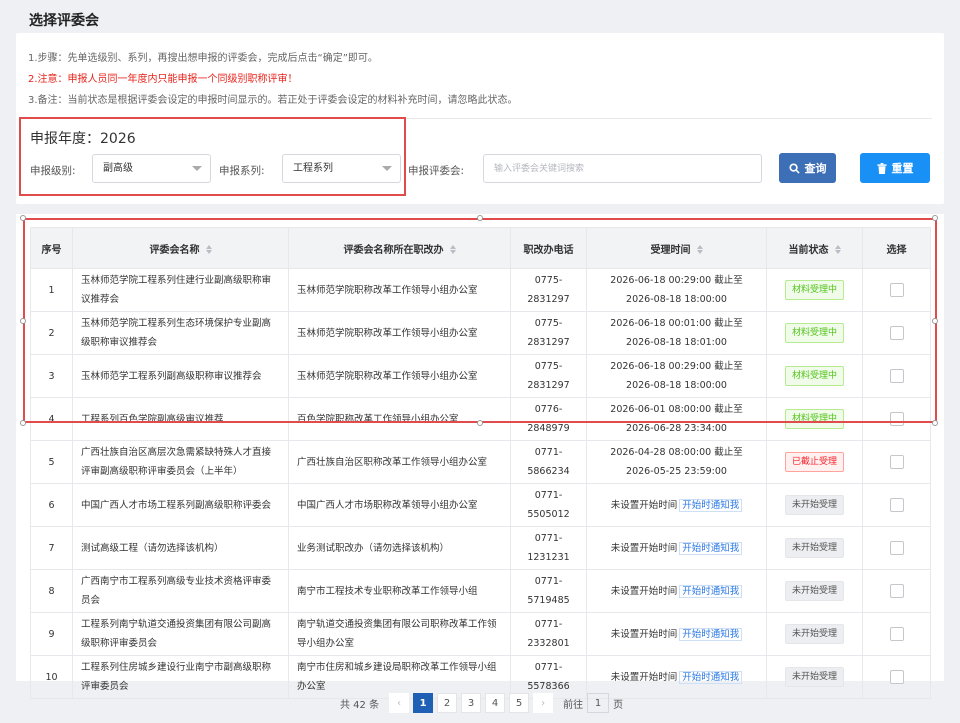 The width and height of the screenshot is (960, 723). Describe the element at coordinates (622, 168) in the screenshot. I see `committee-search-input` at that location.